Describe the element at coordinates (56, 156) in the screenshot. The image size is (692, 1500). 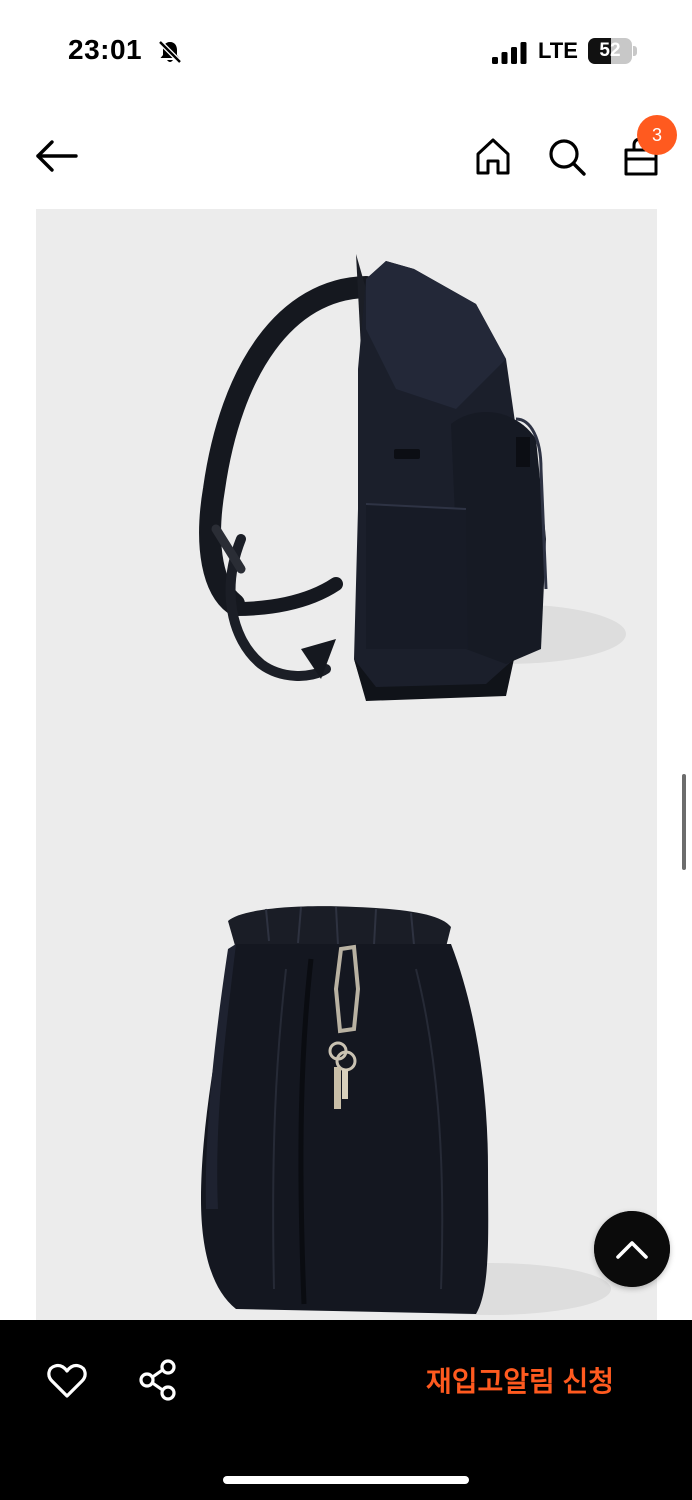
I see `back-arrow-icon` at that location.